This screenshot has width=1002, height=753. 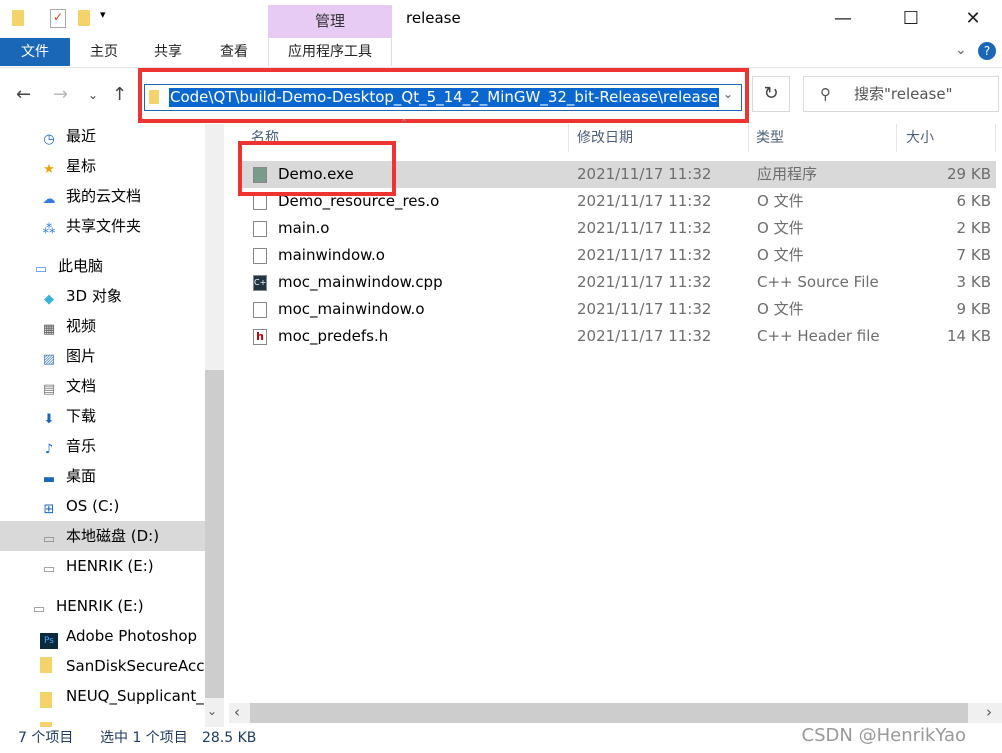 What do you see at coordinates (818, 336) in the screenshot?
I see `file-type: C++ Header file` at bounding box center [818, 336].